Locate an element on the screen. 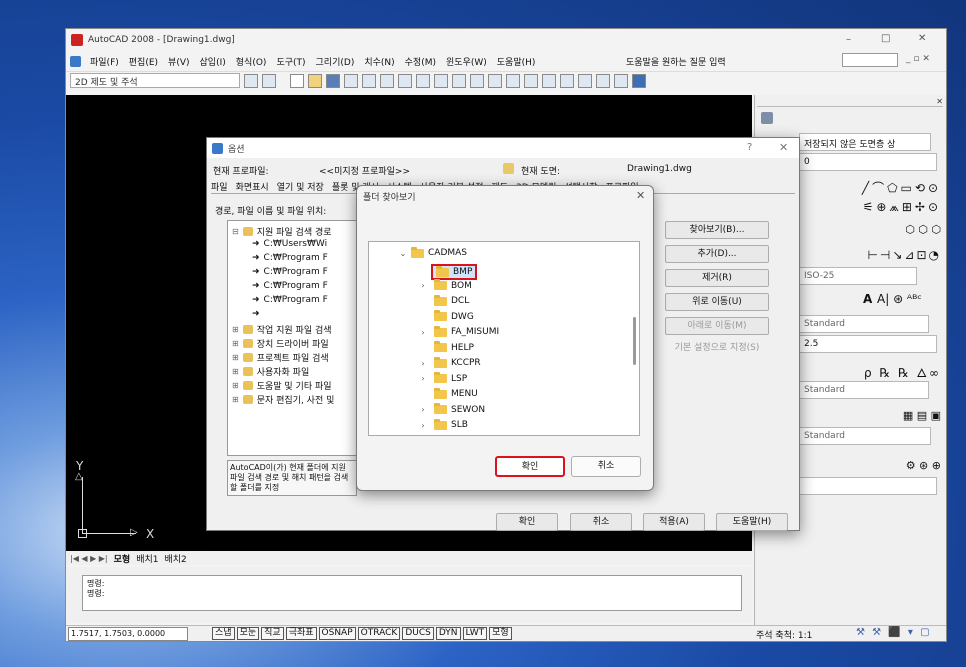  selected-folder: BMP is located at coordinates (454, 272).